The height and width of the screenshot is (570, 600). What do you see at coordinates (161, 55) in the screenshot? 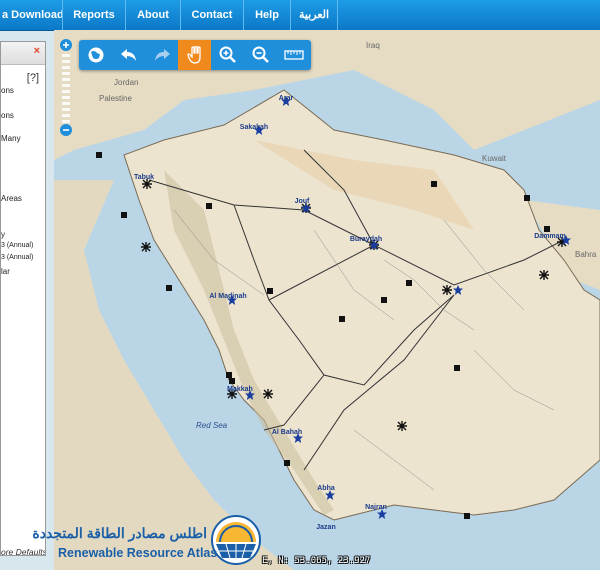
I see `redo-icon` at bounding box center [161, 55].